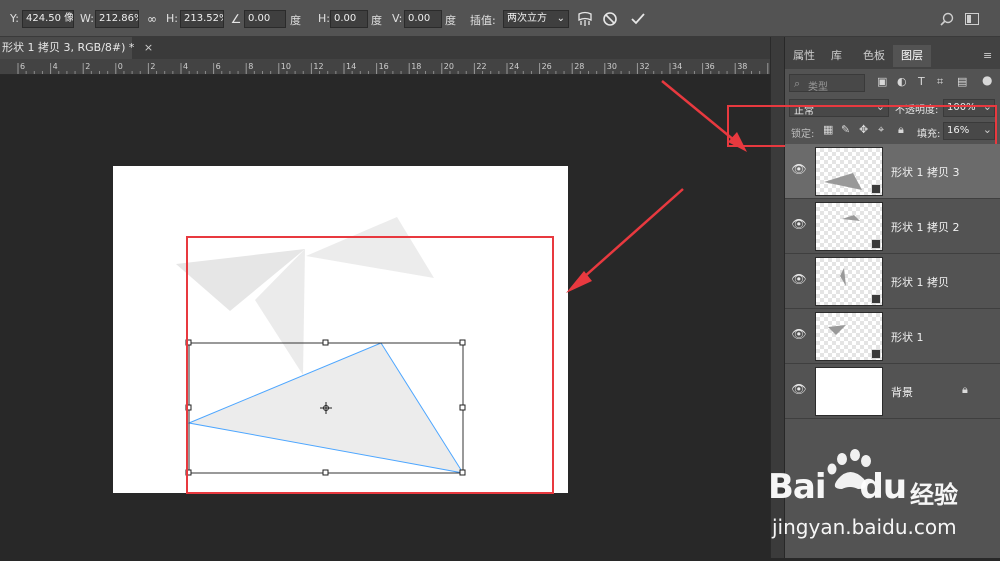 This screenshot has width=1000, height=561. Describe the element at coordinates (481, 66) in the screenshot. I see `ruler-tick-label: 22` at that location.